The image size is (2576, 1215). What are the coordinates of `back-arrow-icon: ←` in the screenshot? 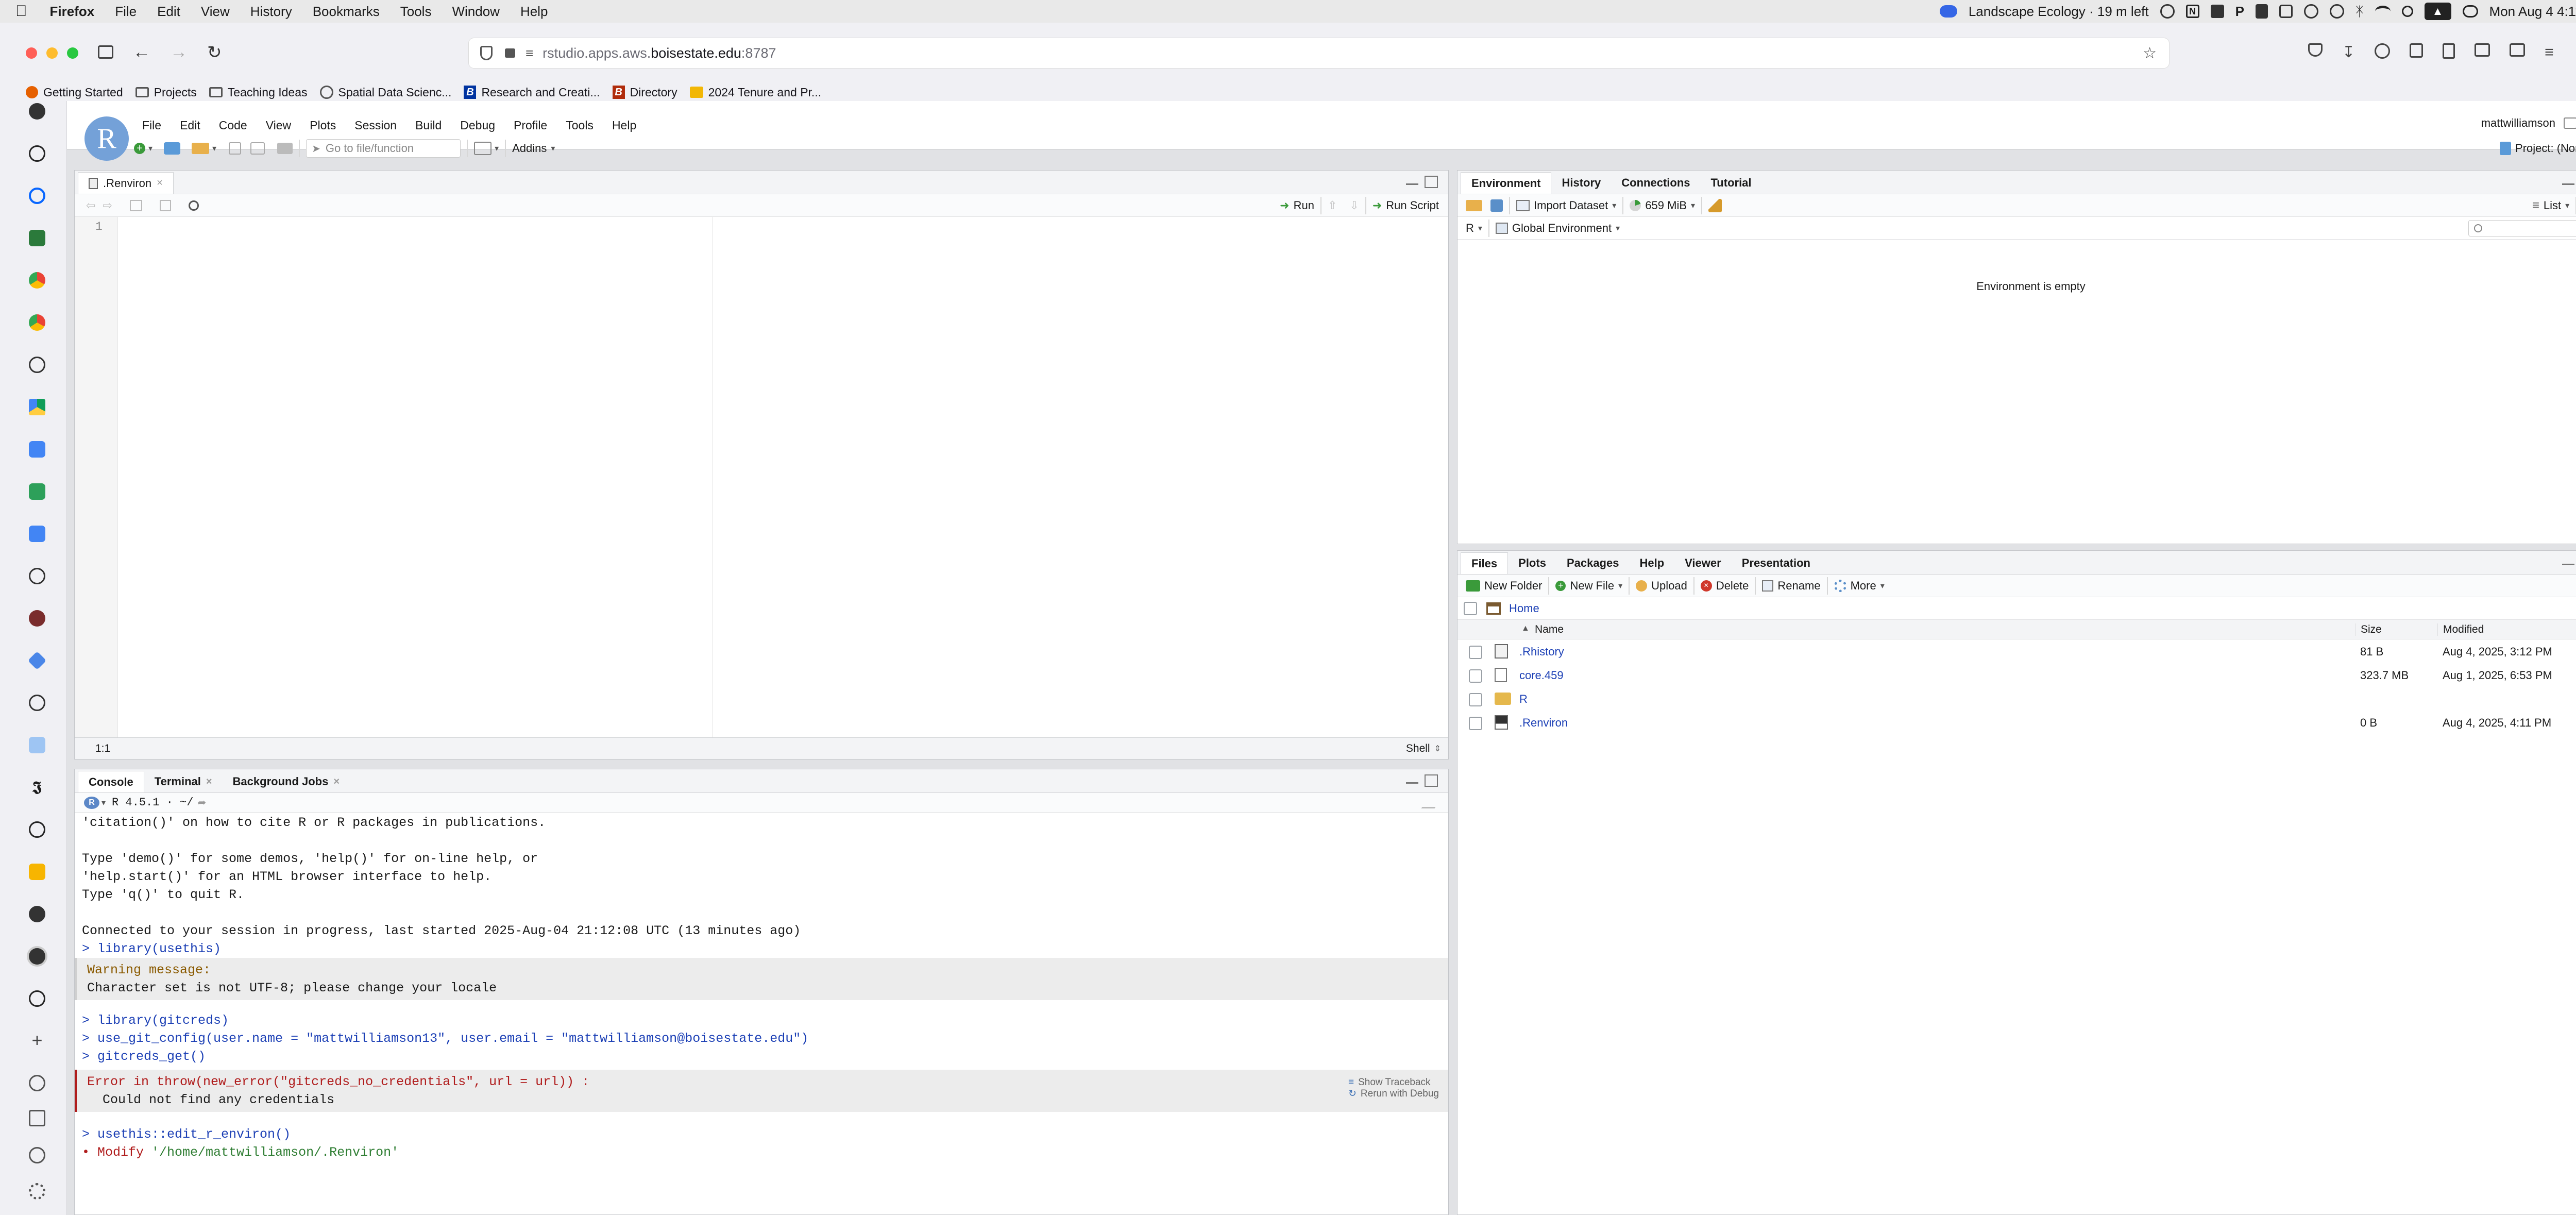 It's located at (141, 52).